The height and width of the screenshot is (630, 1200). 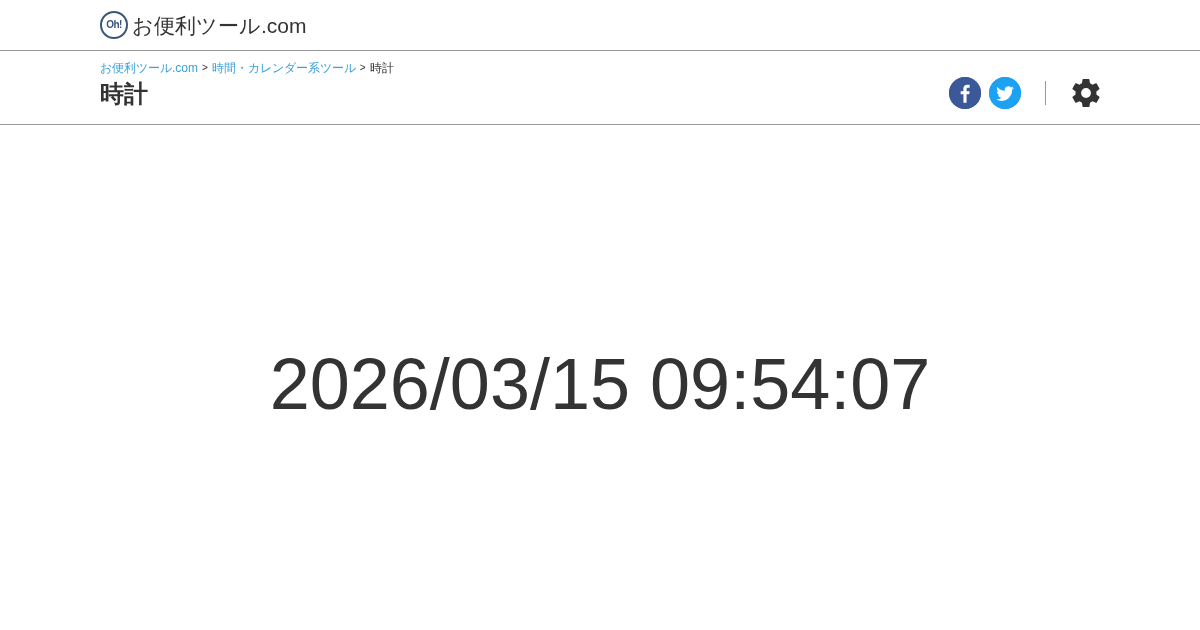 What do you see at coordinates (600, 384) in the screenshot?
I see `clock-display: 2026/03/15 09:54:07` at bounding box center [600, 384].